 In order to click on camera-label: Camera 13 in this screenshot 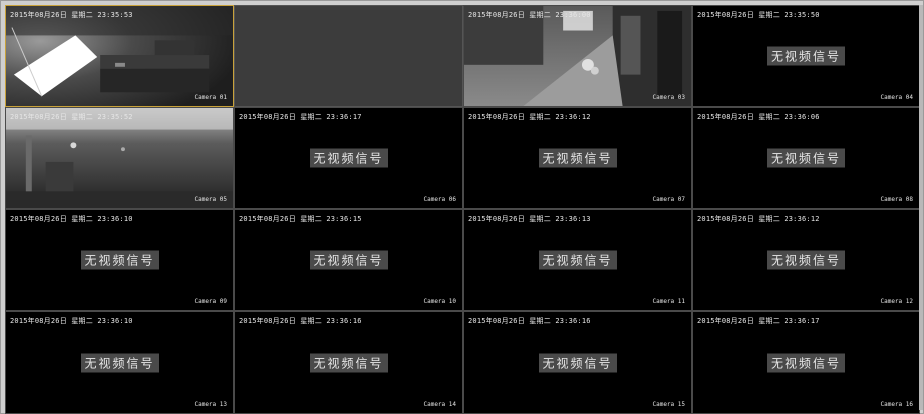, I will do `click(210, 404)`.